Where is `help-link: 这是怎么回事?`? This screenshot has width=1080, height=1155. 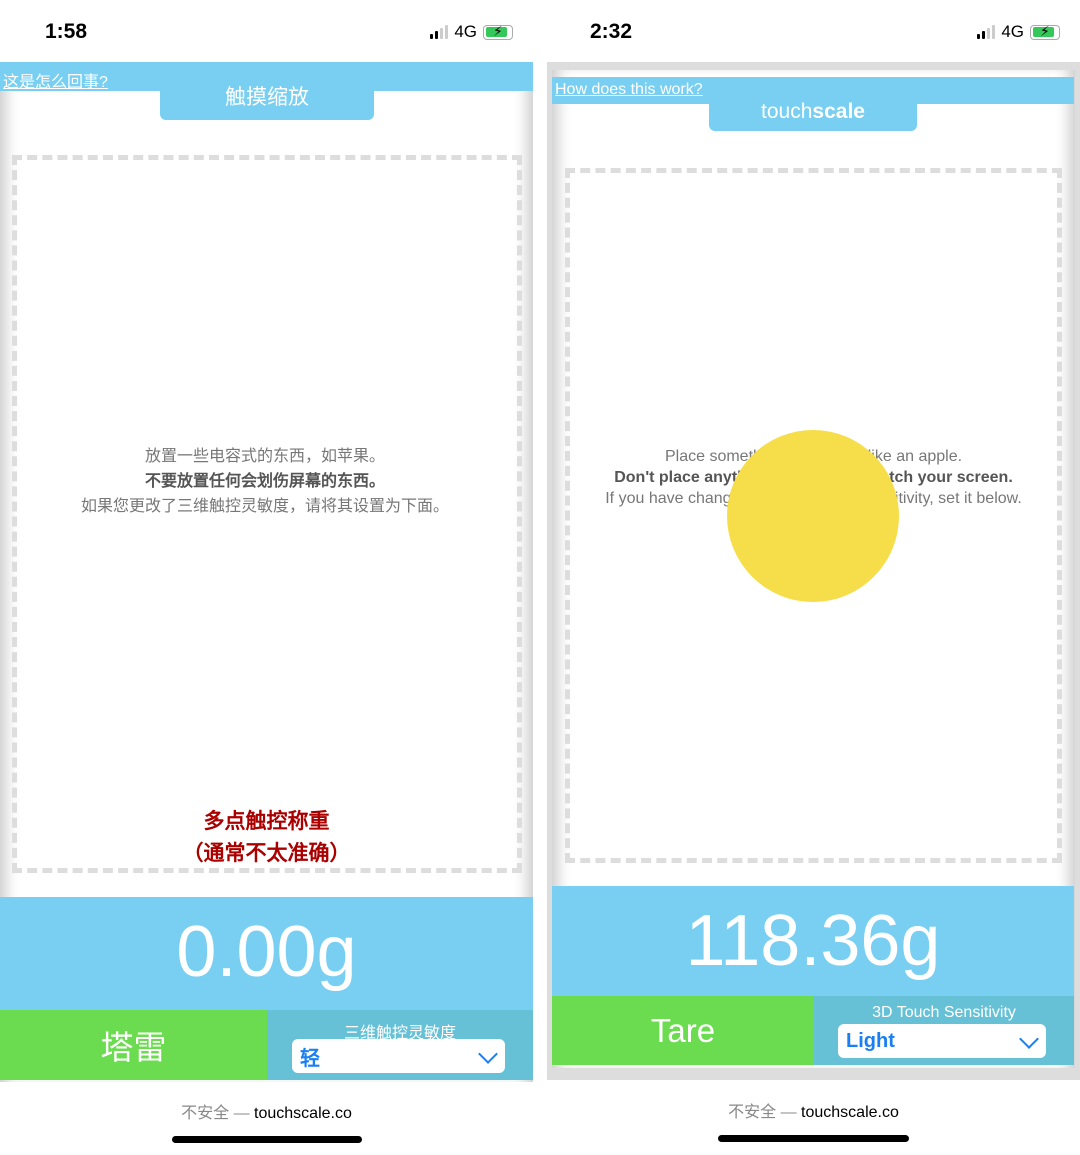 help-link: 这是怎么回事? is located at coordinates (55, 80).